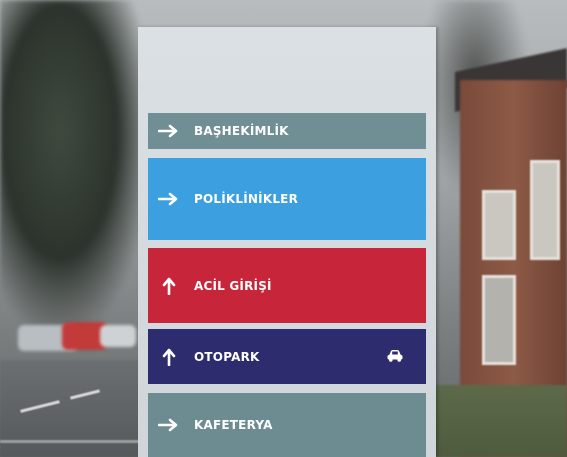 Image resolution: width=567 pixels, height=457 pixels. I want to click on sign-panel-poliklinikler: POLİKLİNİKLER, so click(287, 199).